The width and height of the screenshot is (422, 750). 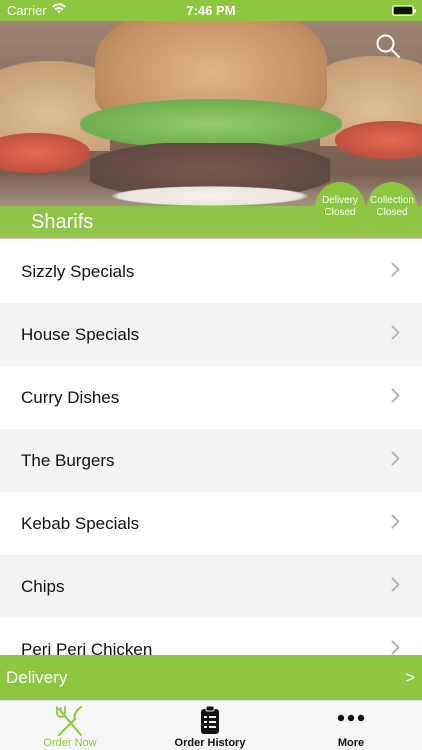 What do you see at coordinates (68, 460) in the screenshot?
I see `menu-category-label: The Burgers` at bounding box center [68, 460].